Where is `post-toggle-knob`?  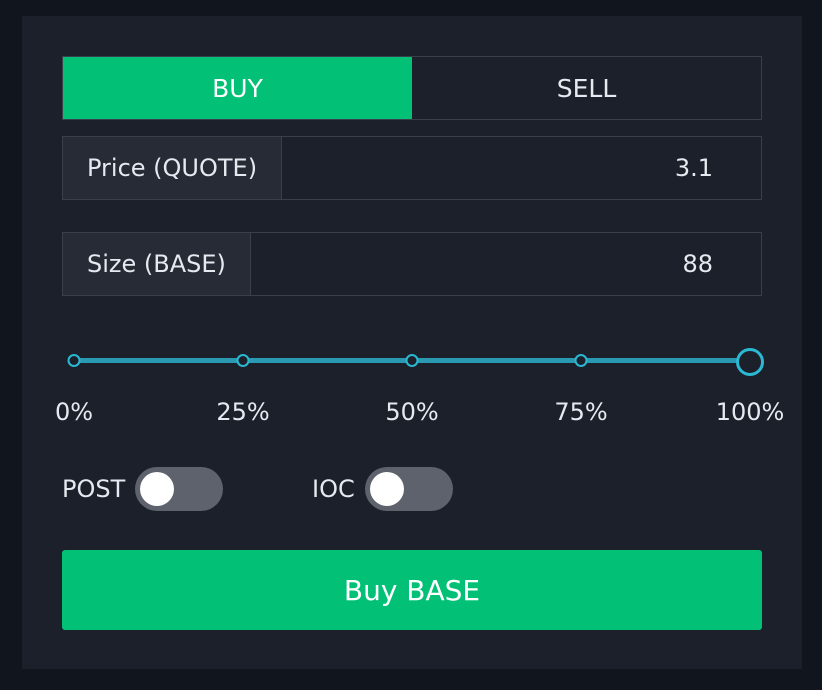
post-toggle-knob is located at coordinates (157, 489).